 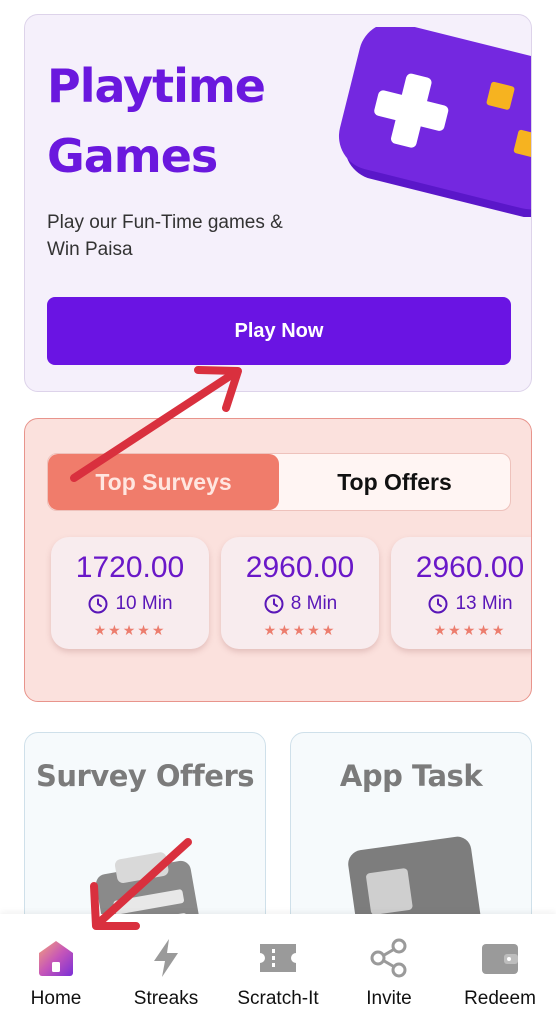 I want to click on tab-top-surveys: Top Surveys, so click(x=163, y=482).